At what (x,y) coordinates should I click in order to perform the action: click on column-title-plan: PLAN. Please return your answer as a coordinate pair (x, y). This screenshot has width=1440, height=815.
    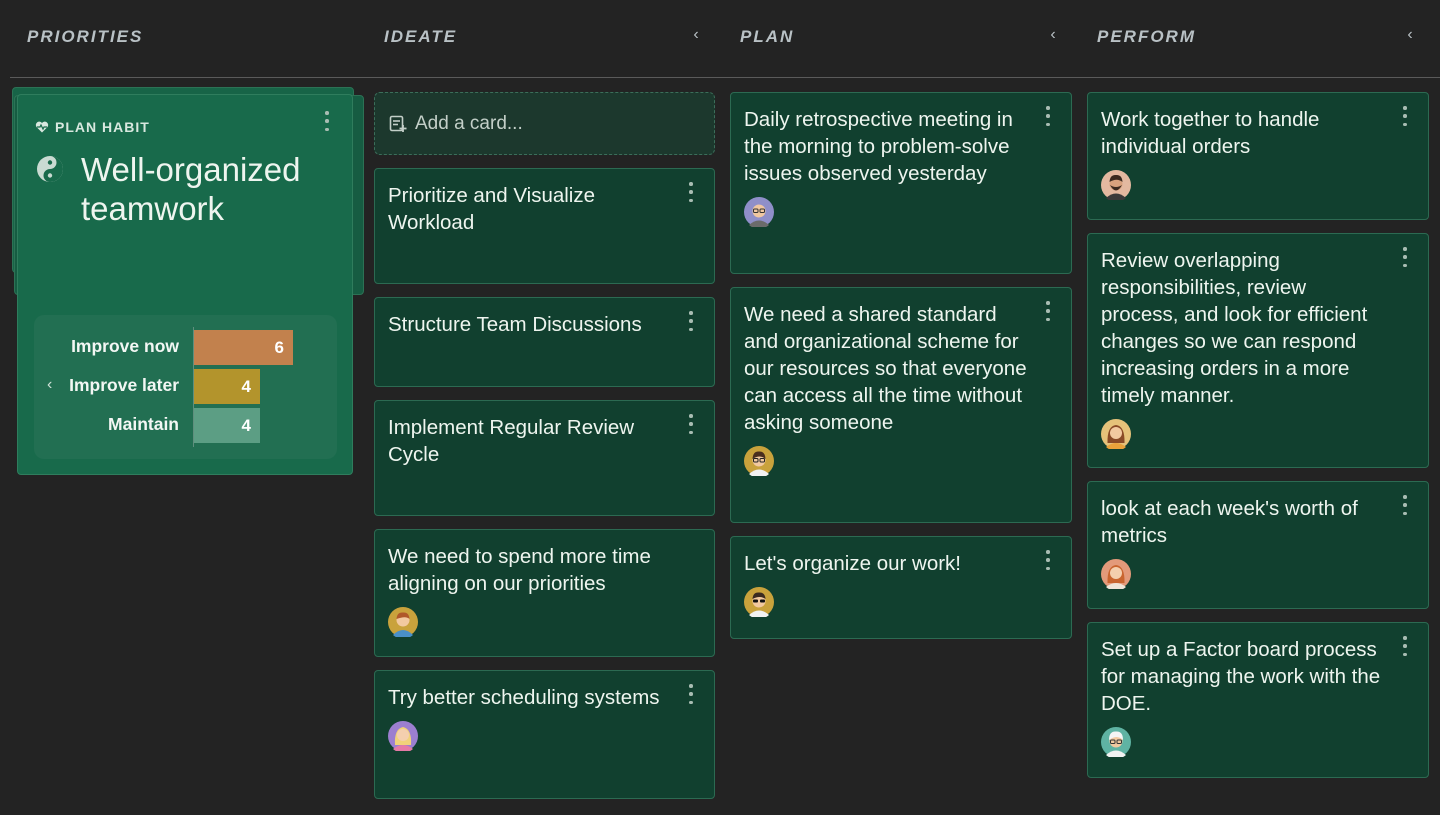
    Looking at the image, I should click on (767, 36).